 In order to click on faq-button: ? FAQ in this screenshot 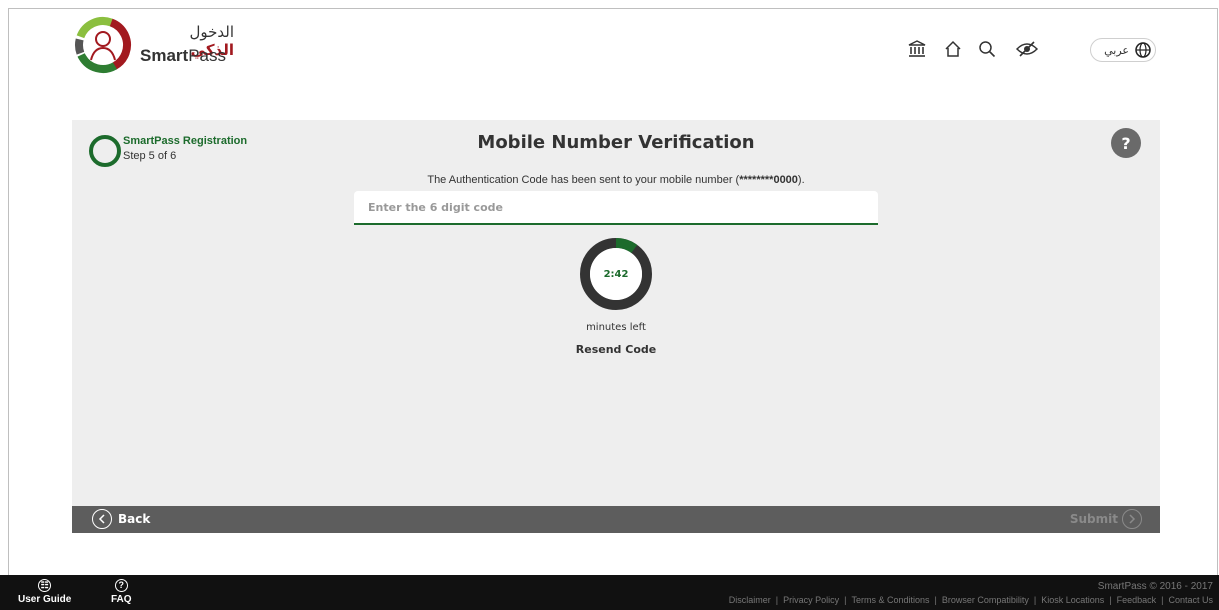, I will do `click(121, 592)`.